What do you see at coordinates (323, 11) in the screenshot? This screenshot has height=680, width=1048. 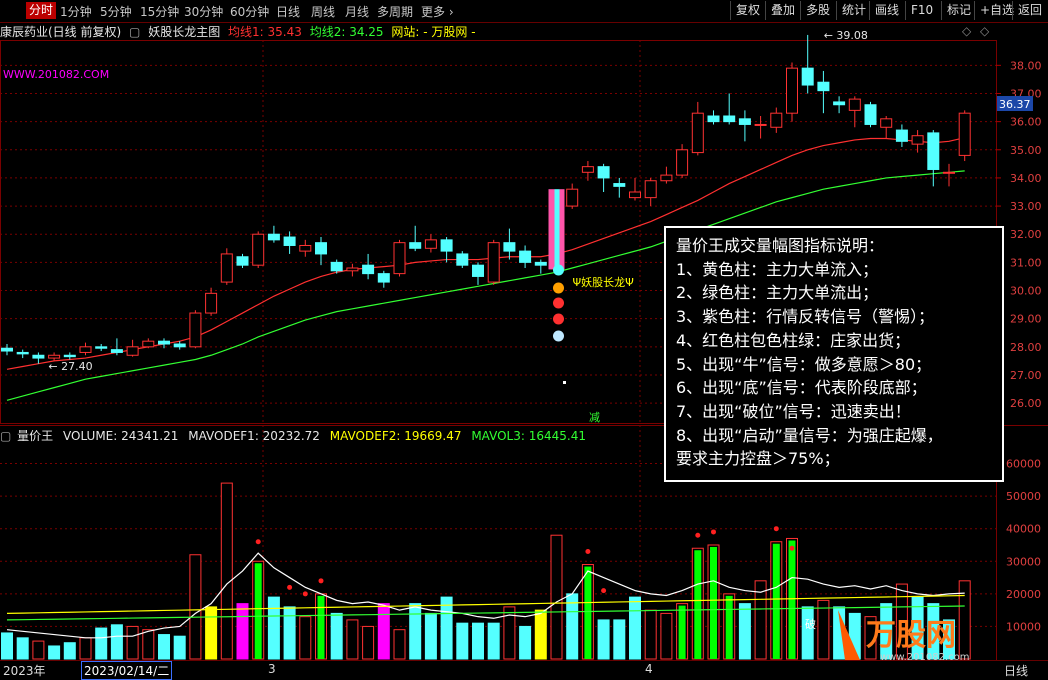 I see `tab-period-7: 周线` at bounding box center [323, 11].